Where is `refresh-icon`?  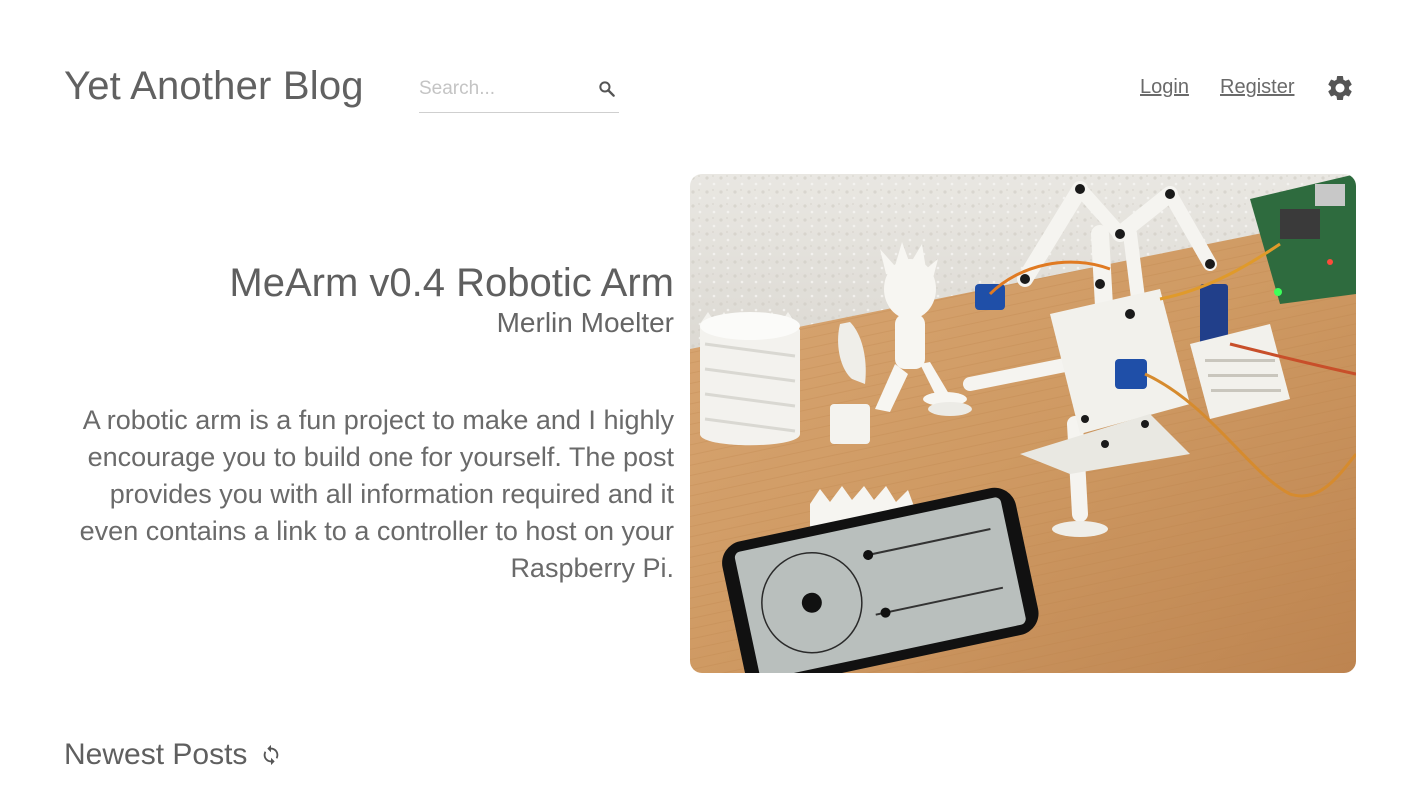 refresh-icon is located at coordinates (271, 755).